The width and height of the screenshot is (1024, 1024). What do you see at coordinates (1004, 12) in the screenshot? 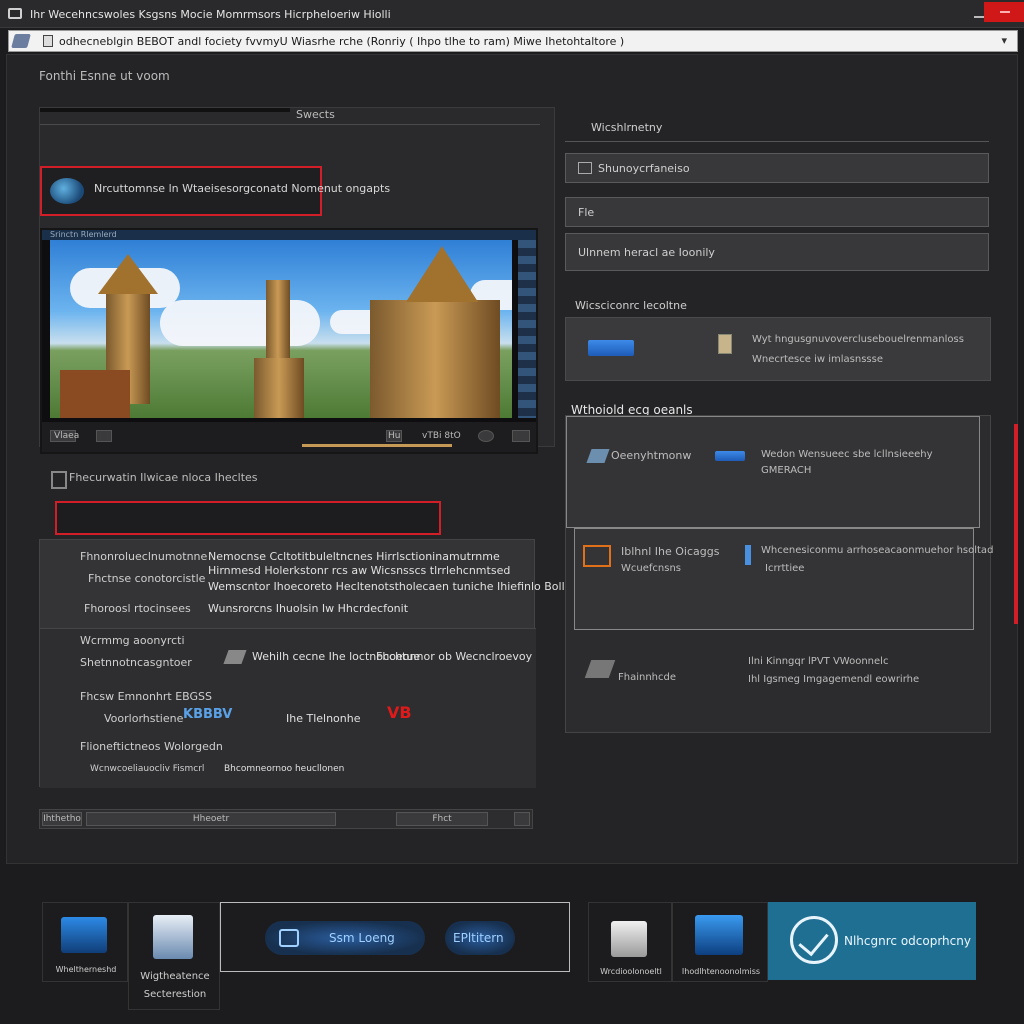
I see `close-button` at bounding box center [1004, 12].